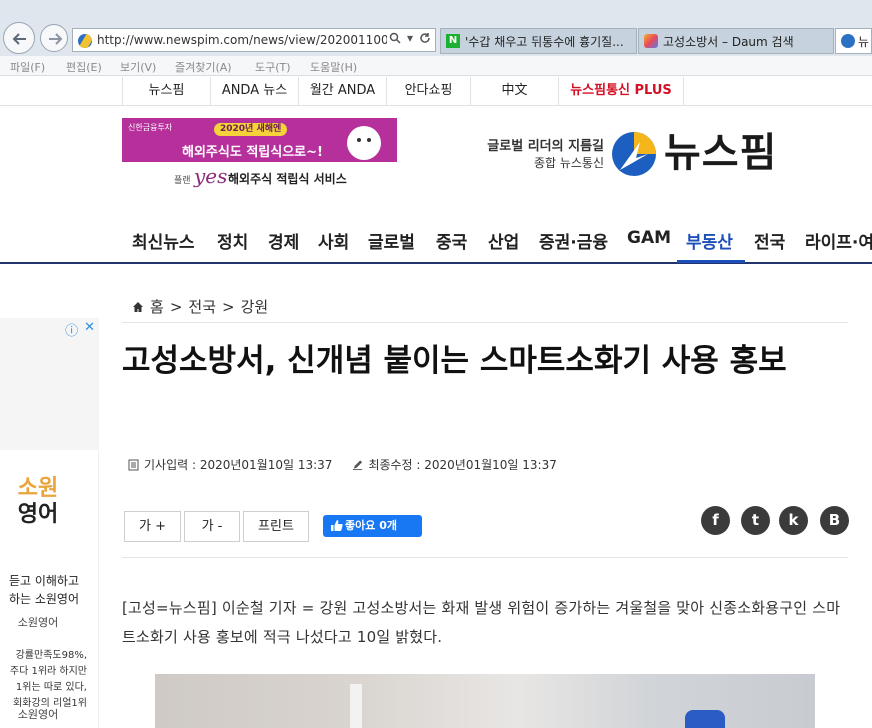 The width and height of the screenshot is (872, 728). Describe the element at coordinates (715, 520) in the screenshot. I see `share-facebook-button: f` at that location.